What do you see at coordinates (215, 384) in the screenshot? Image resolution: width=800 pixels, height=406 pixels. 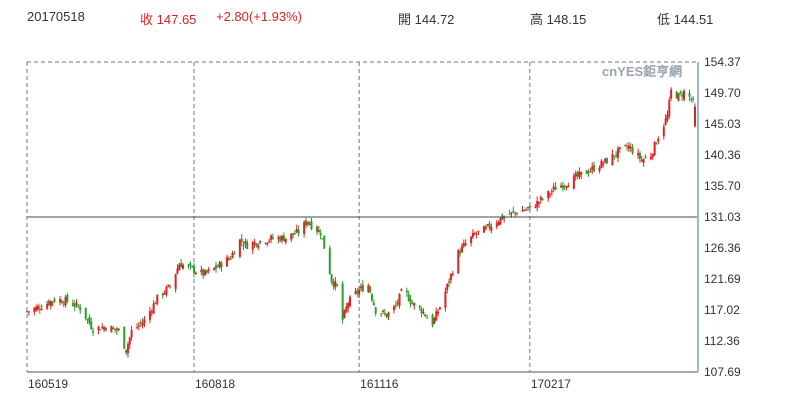 I see `x-tick-label: 160818` at bounding box center [215, 384].